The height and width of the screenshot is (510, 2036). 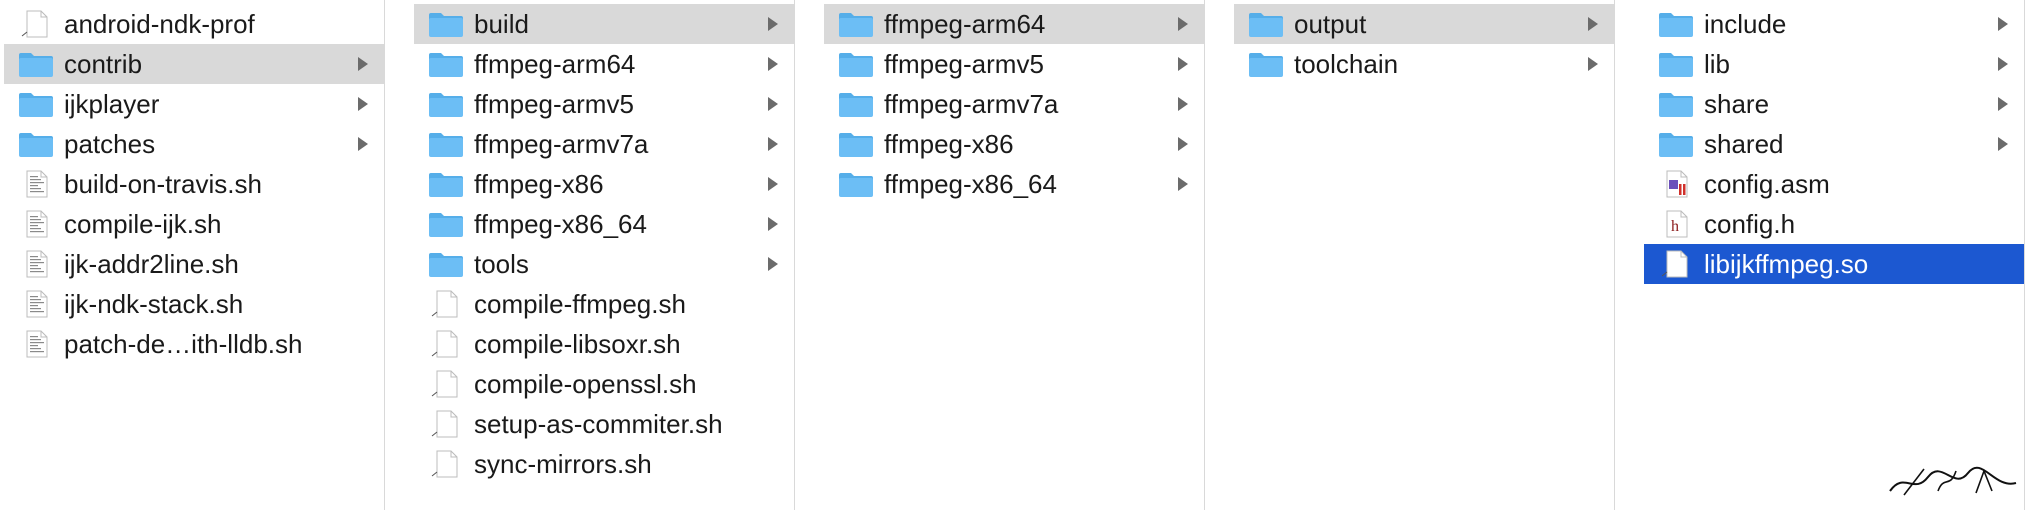 What do you see at coordinates (598, 424) in the screenshot?
I see `item-label: setup-as-commiter.sh` at bounding box center [598, 424].